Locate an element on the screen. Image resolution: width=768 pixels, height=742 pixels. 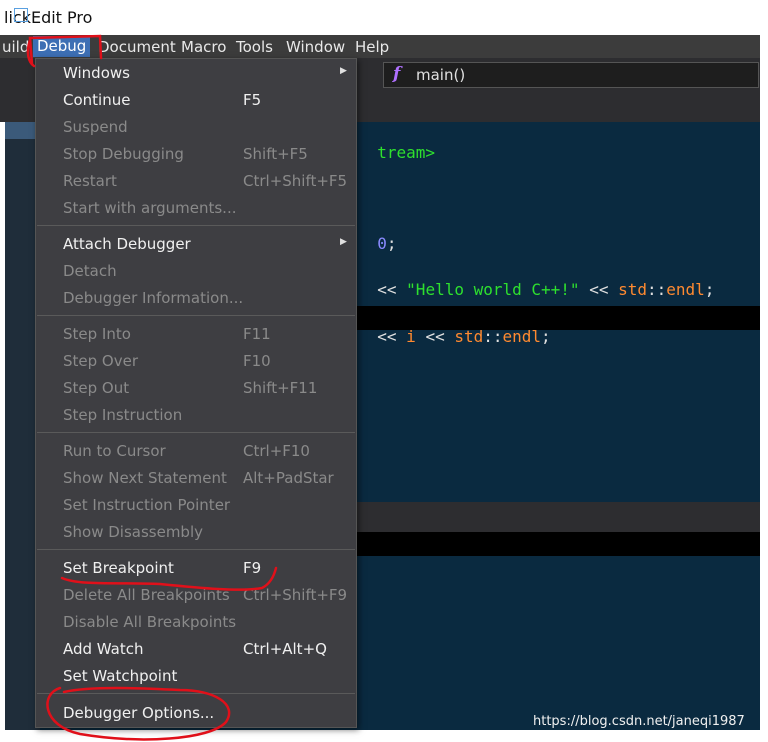
menu-item-stop-debugging: Stop Debugging is located at coordinates (123, 154).